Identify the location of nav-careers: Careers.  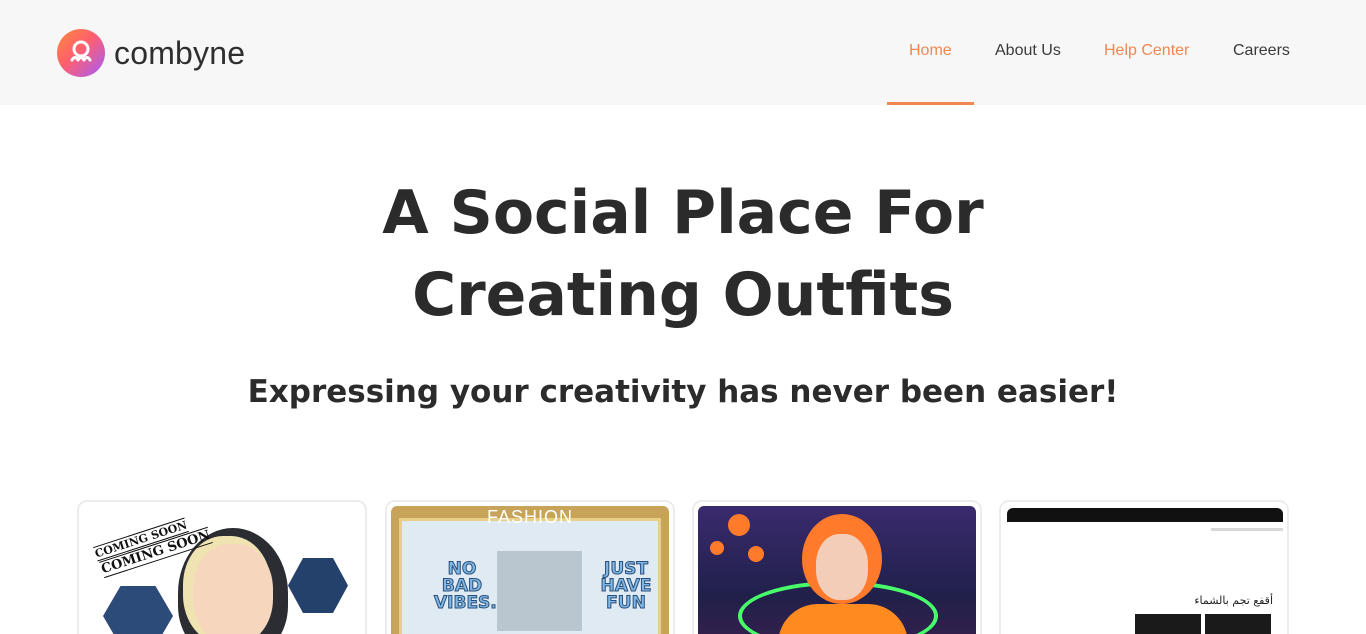
(1261, 51).